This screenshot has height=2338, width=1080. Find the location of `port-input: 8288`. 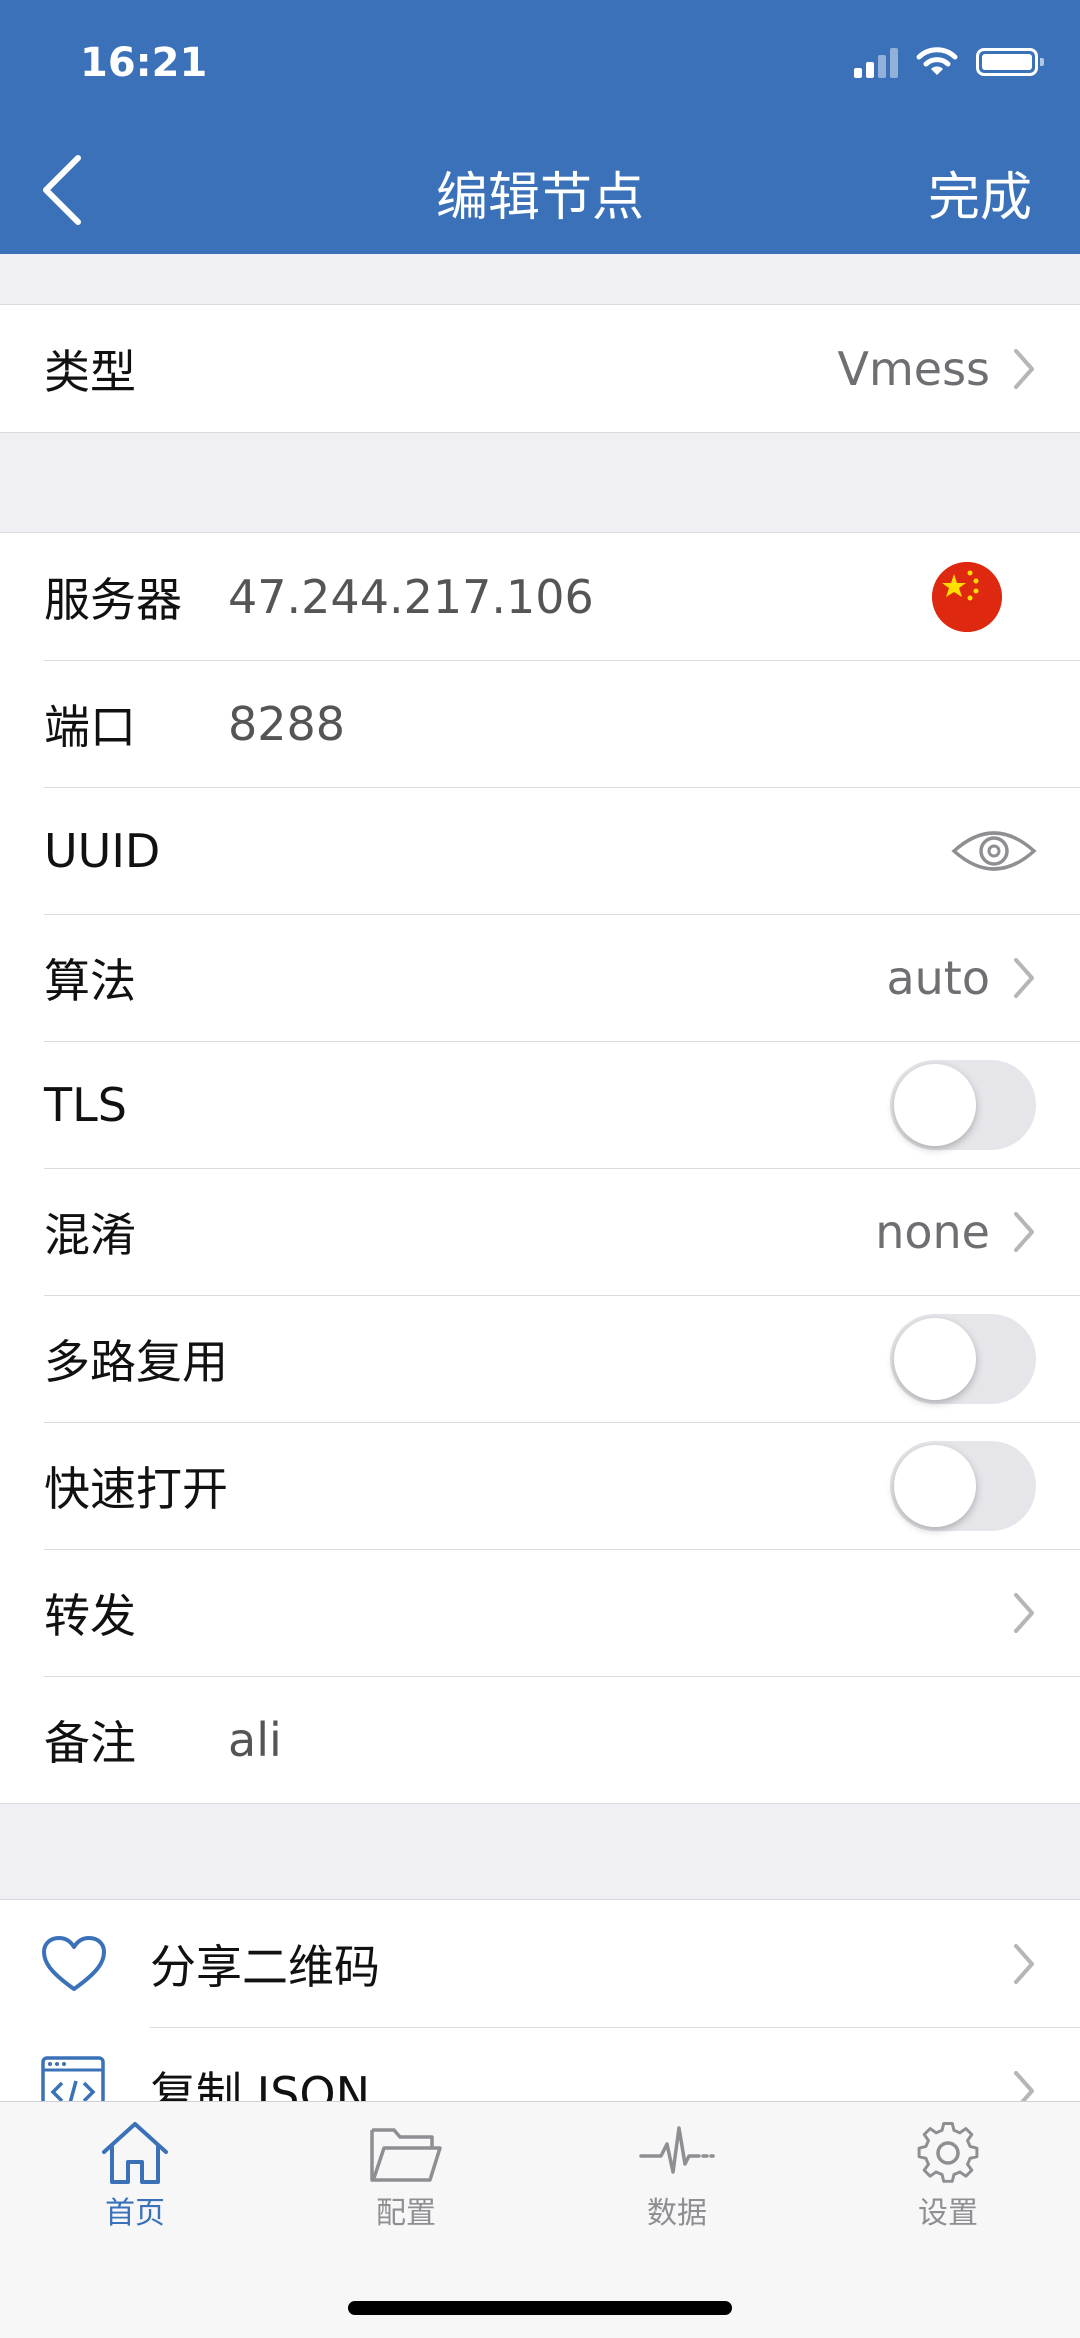

port-input: 8288 is located at coordinates (286, 724).